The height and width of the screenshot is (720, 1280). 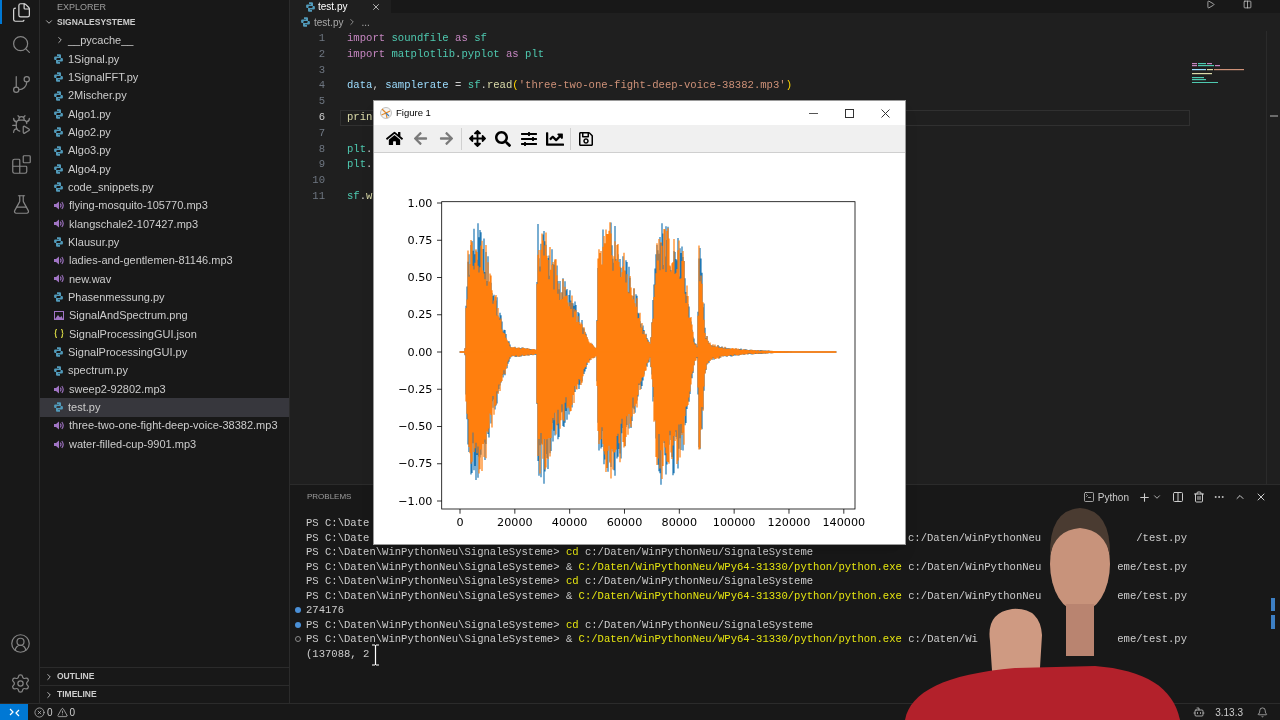 I want to click on file-item: 1Signal.py, so click(x=164, y=58).